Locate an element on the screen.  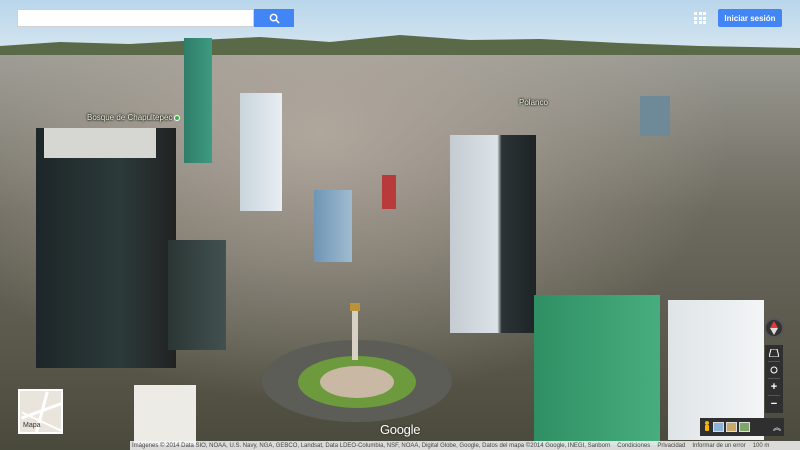
search-box is located at coordinates (135, 18).